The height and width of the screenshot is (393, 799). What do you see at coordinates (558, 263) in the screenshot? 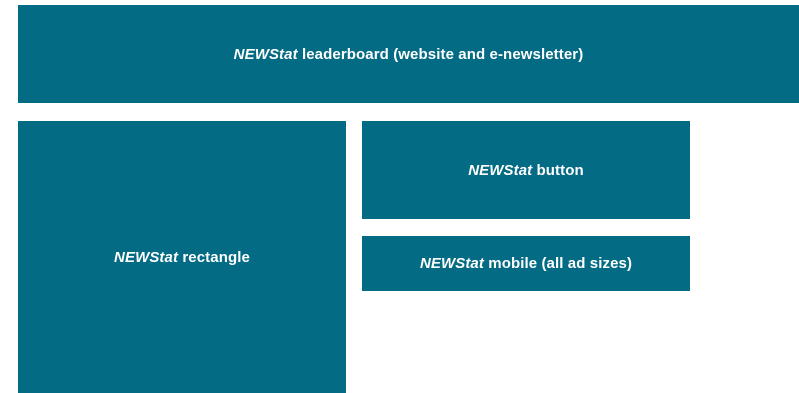
I see `mobile-label: mobile (all ad sizes)` at bounding box center [558, 263].